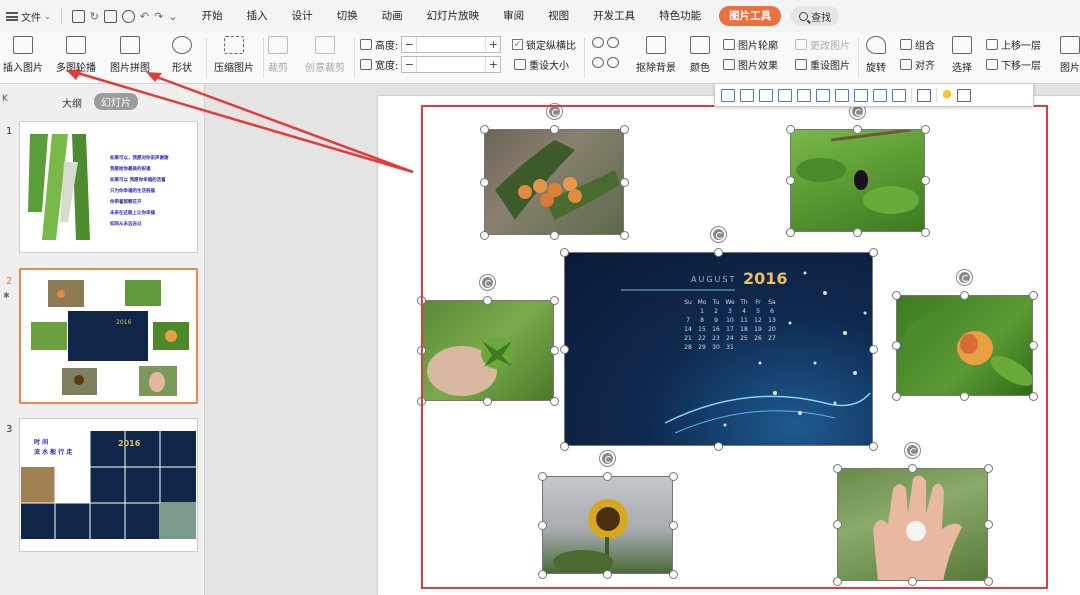 The width and height of the screenshot is (1080, 595). What do you see at coordinates (74, 75) in the screenshot?
I see `arrowhead-icon` at bounding box center [74, 75].